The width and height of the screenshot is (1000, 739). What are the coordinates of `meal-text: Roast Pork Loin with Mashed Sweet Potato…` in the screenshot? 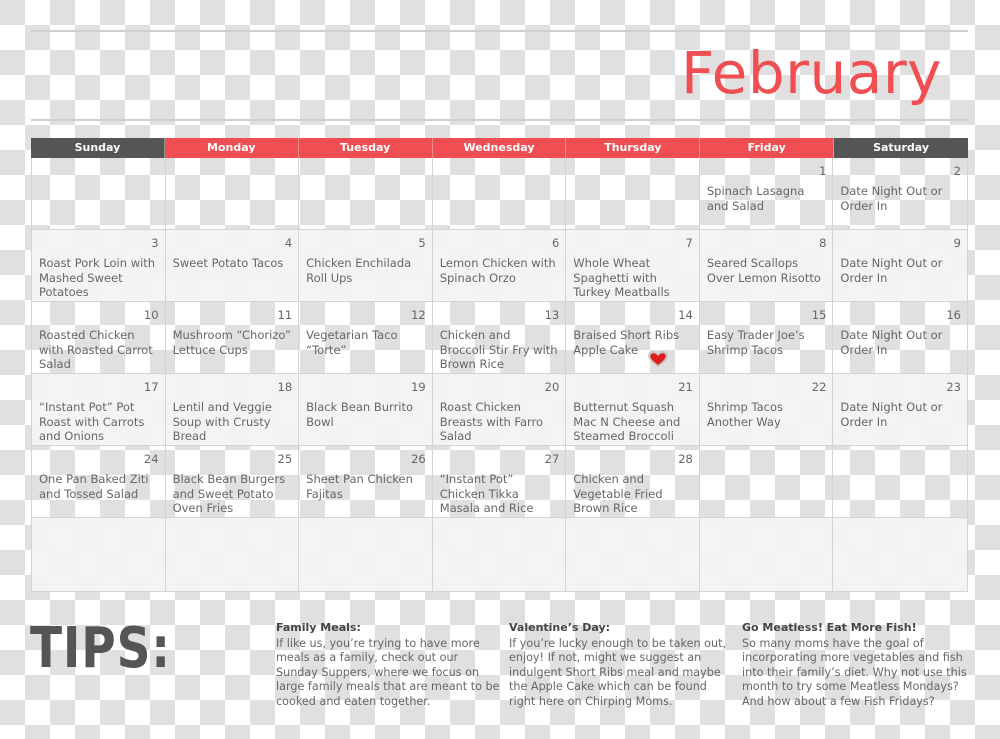 It's located at (97, 277).